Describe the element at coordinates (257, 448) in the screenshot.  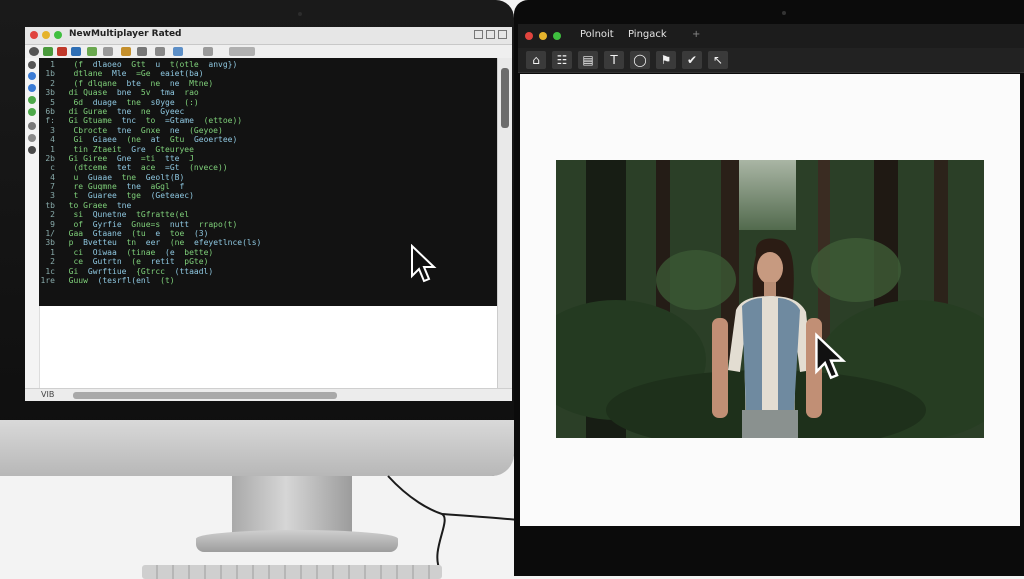
I see `imac-chin` at that location.